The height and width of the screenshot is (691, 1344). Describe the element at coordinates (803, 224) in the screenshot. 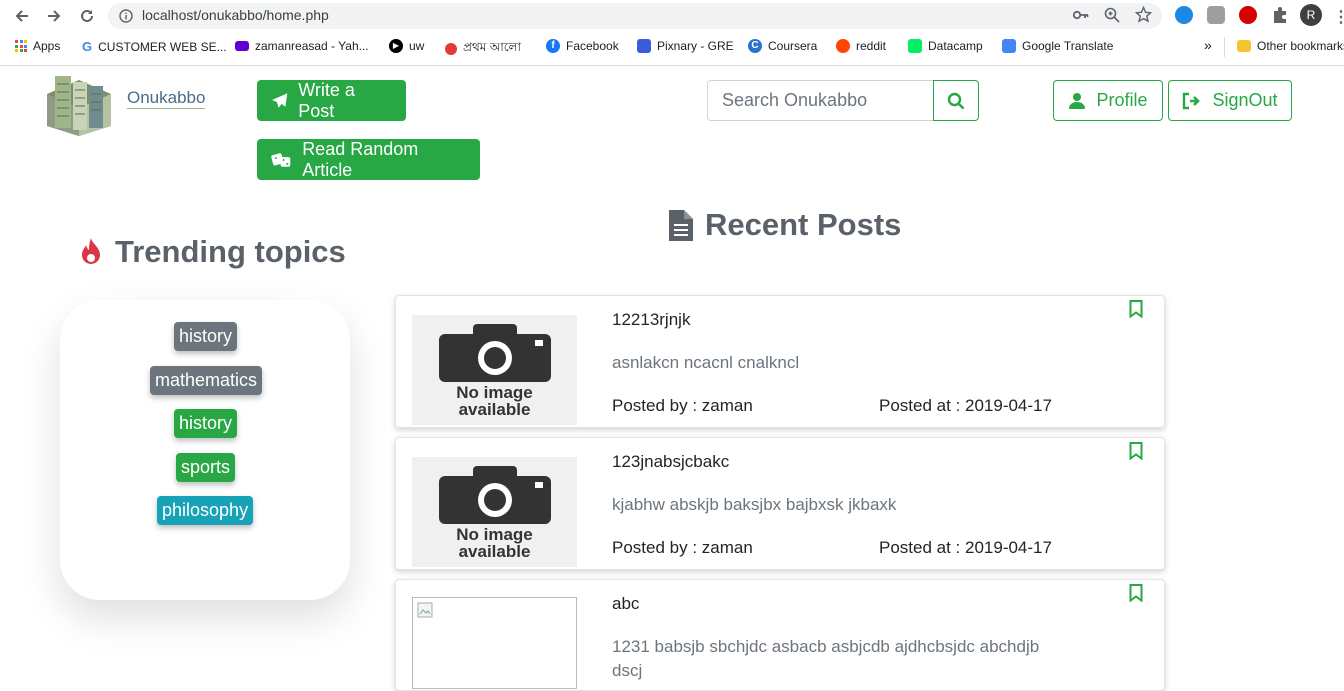

I see `recent-posts-title: Recent Posts` at that location.